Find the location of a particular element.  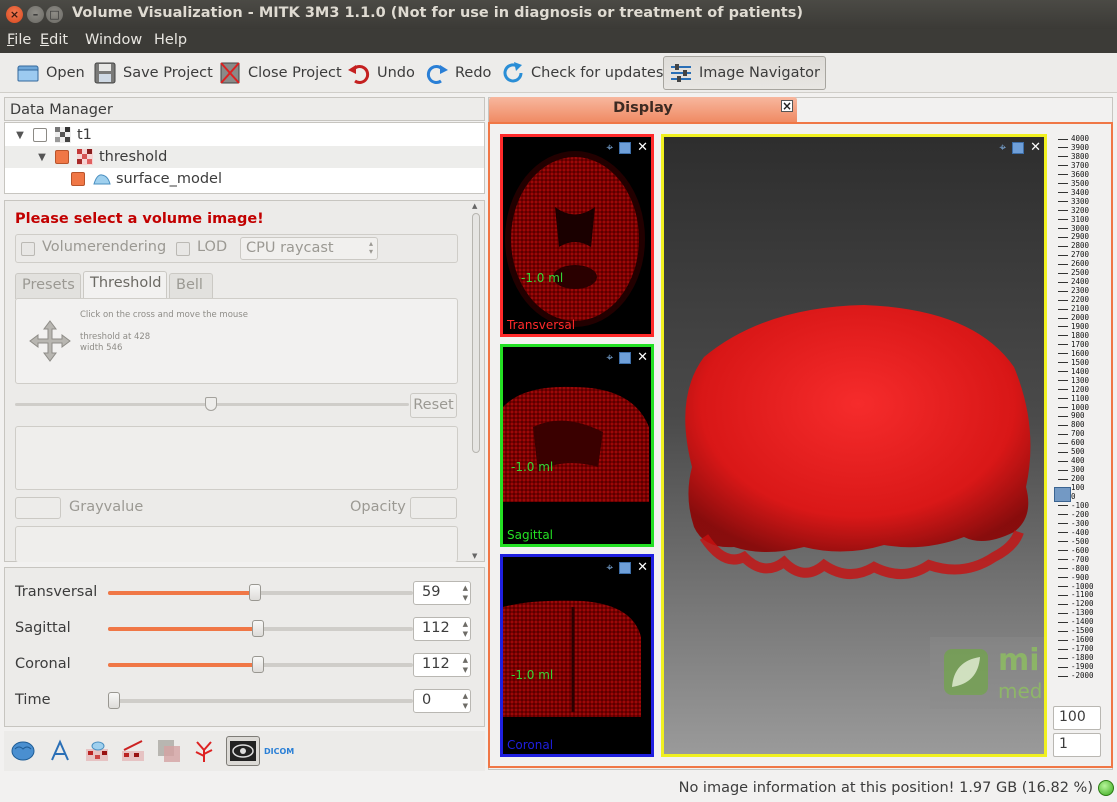

menu-file: File is located at coordinates (19, 40).